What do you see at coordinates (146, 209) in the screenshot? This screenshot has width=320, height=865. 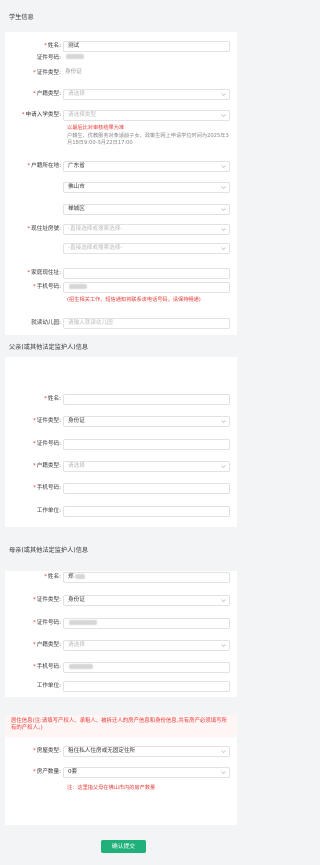 I see `district-select: 禅城区` at bounding box center [146, 209].